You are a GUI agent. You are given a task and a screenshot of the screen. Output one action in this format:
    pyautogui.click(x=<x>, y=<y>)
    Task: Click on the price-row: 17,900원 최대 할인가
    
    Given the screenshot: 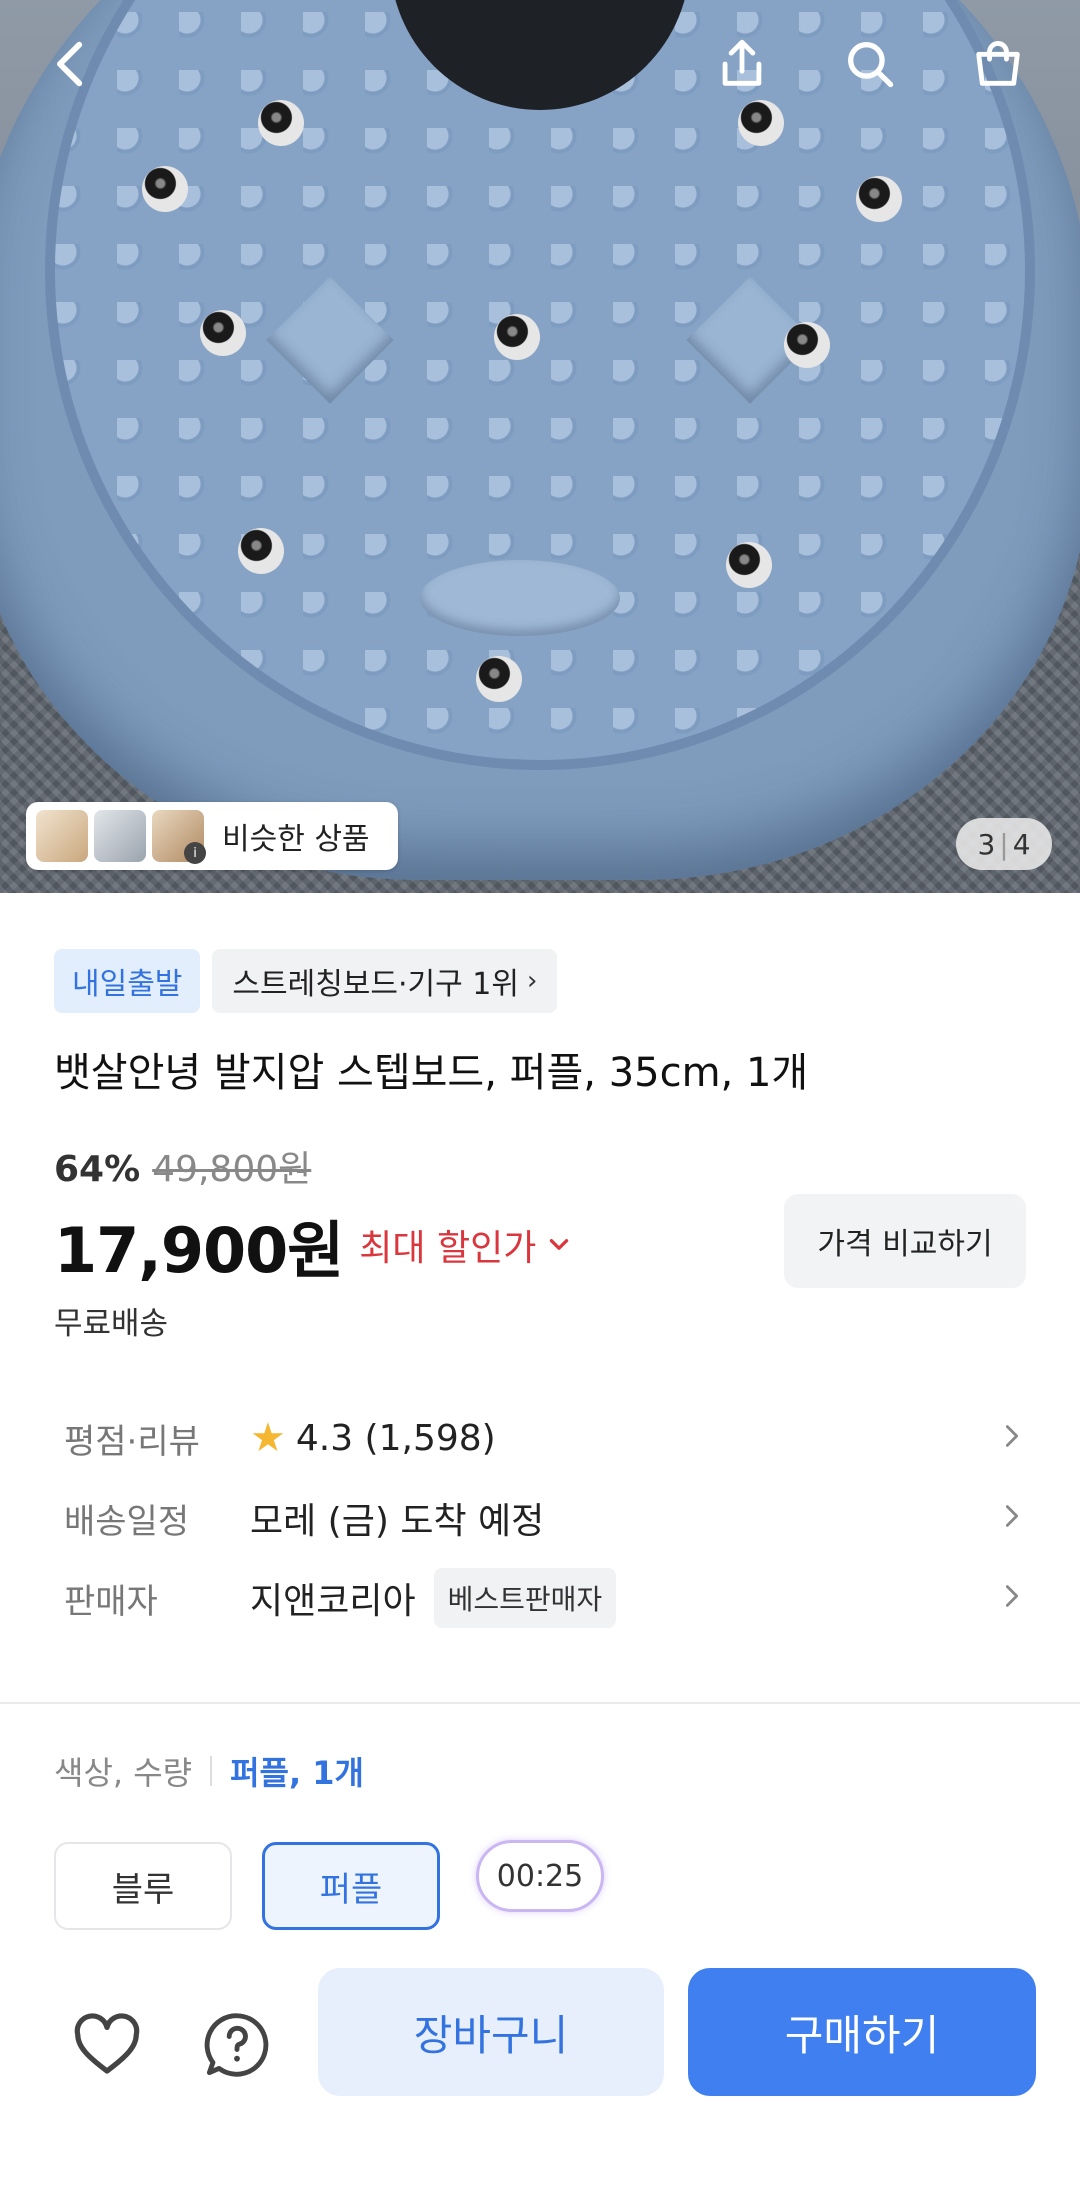 What is the action you would take?
    pyautogui.click(x=313, y=1245)
    